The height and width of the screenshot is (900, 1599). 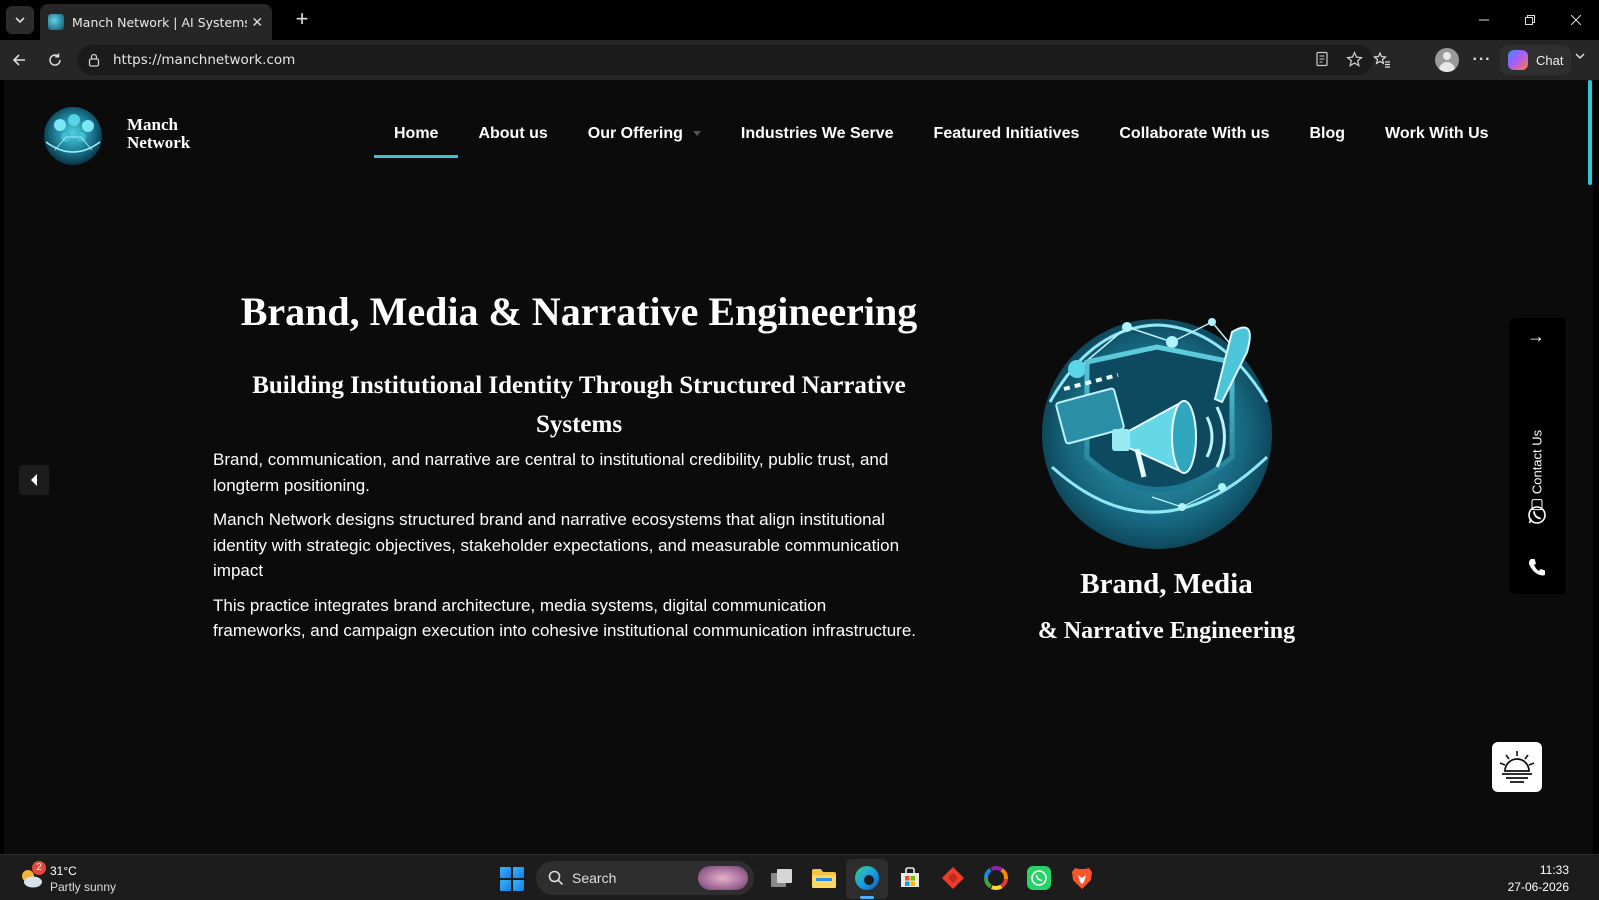 What do you see at coordinates (1437, 133) in the screenshot?
I see `nav-work-label: Work With Us` at bounding box center [1437, 133].